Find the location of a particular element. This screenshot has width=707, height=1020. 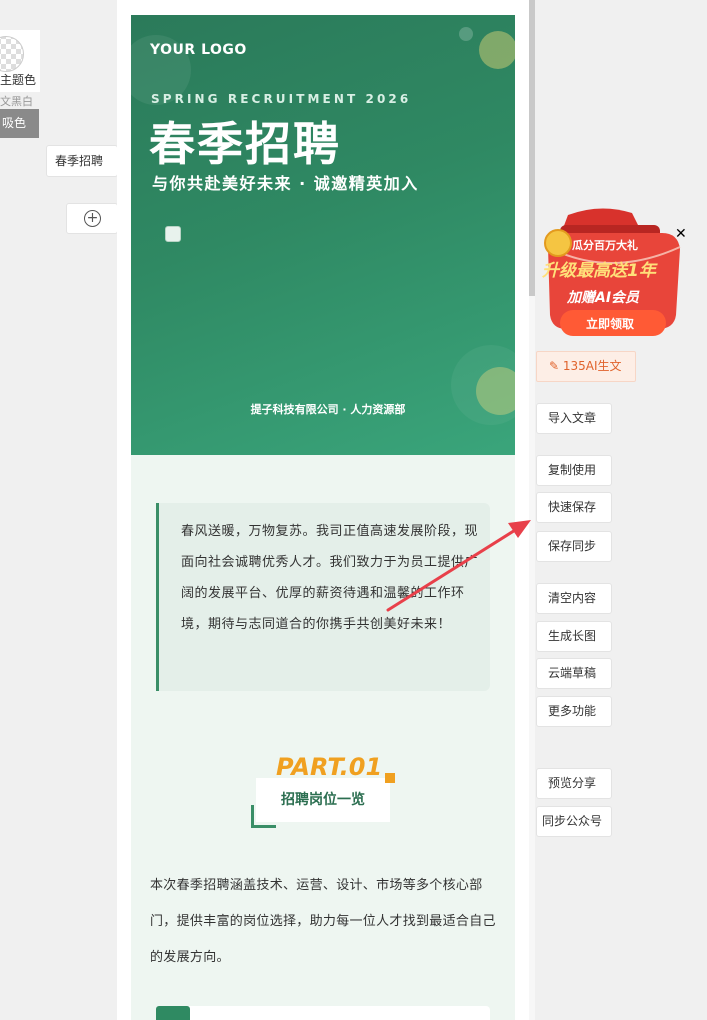

part-number: PART.01 is located at coordinates (329, 767).